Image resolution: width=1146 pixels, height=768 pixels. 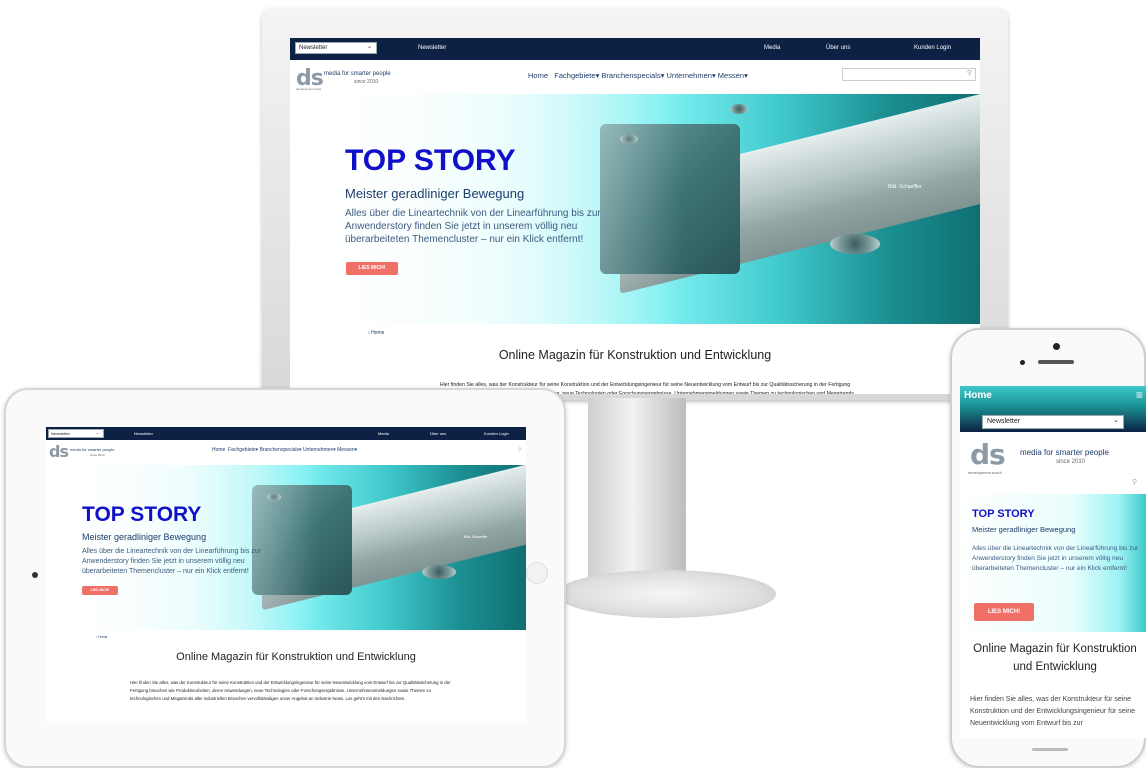 I want to click on search-input: ⚲, so click(x=909, y=74).